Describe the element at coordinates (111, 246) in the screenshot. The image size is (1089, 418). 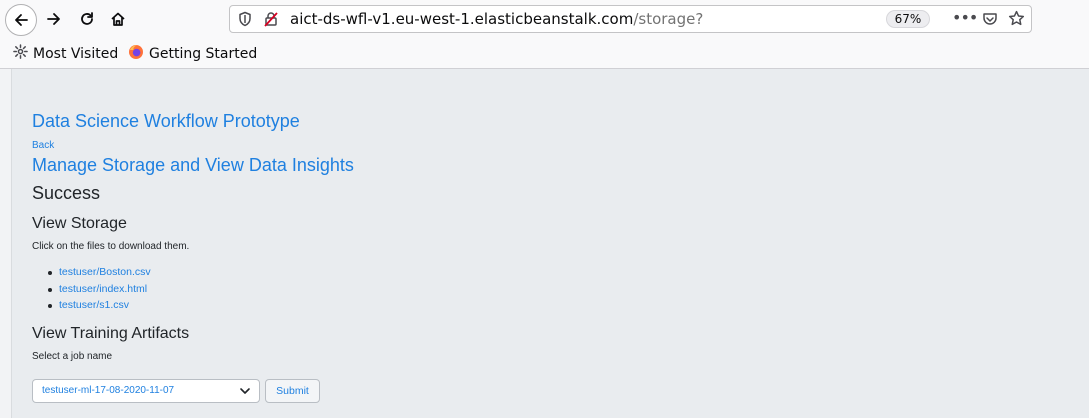
I see `storage-hint: Click on the files to download them.` at that location.